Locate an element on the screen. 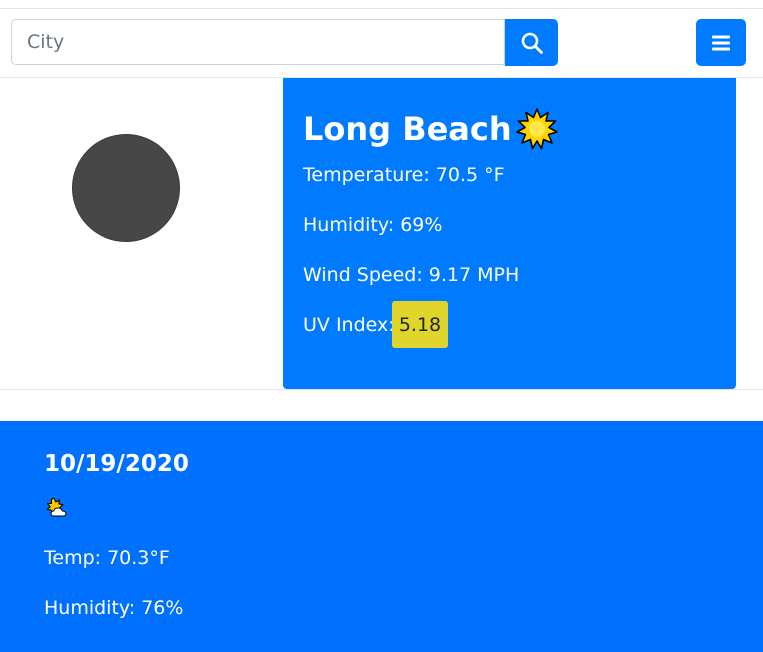 The width and height of the screenshot is (763, 652). forecast-date: 10/19/2020 is located at coordinates (116, 464).